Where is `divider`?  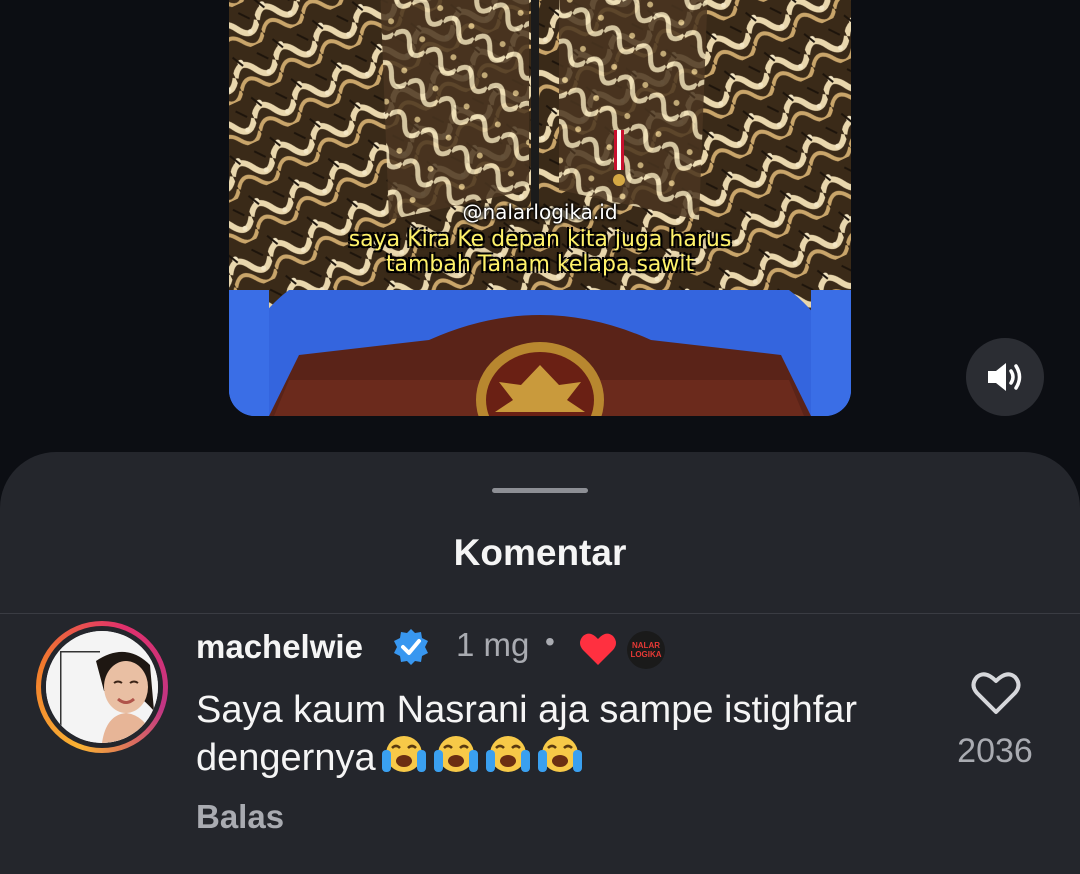
divider is located at coordinates (540, 613).